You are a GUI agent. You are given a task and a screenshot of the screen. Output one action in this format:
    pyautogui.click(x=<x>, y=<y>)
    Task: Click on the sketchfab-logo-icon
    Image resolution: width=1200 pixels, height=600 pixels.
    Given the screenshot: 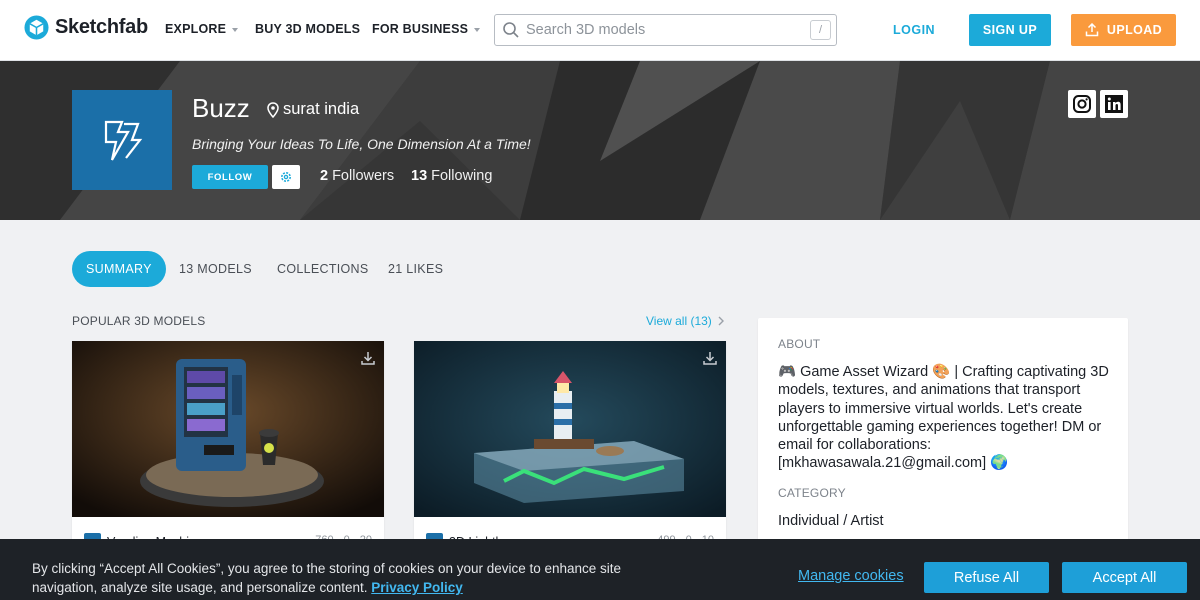 What is the action you would take?
    pyautogui.click(x=36, y=27)
    